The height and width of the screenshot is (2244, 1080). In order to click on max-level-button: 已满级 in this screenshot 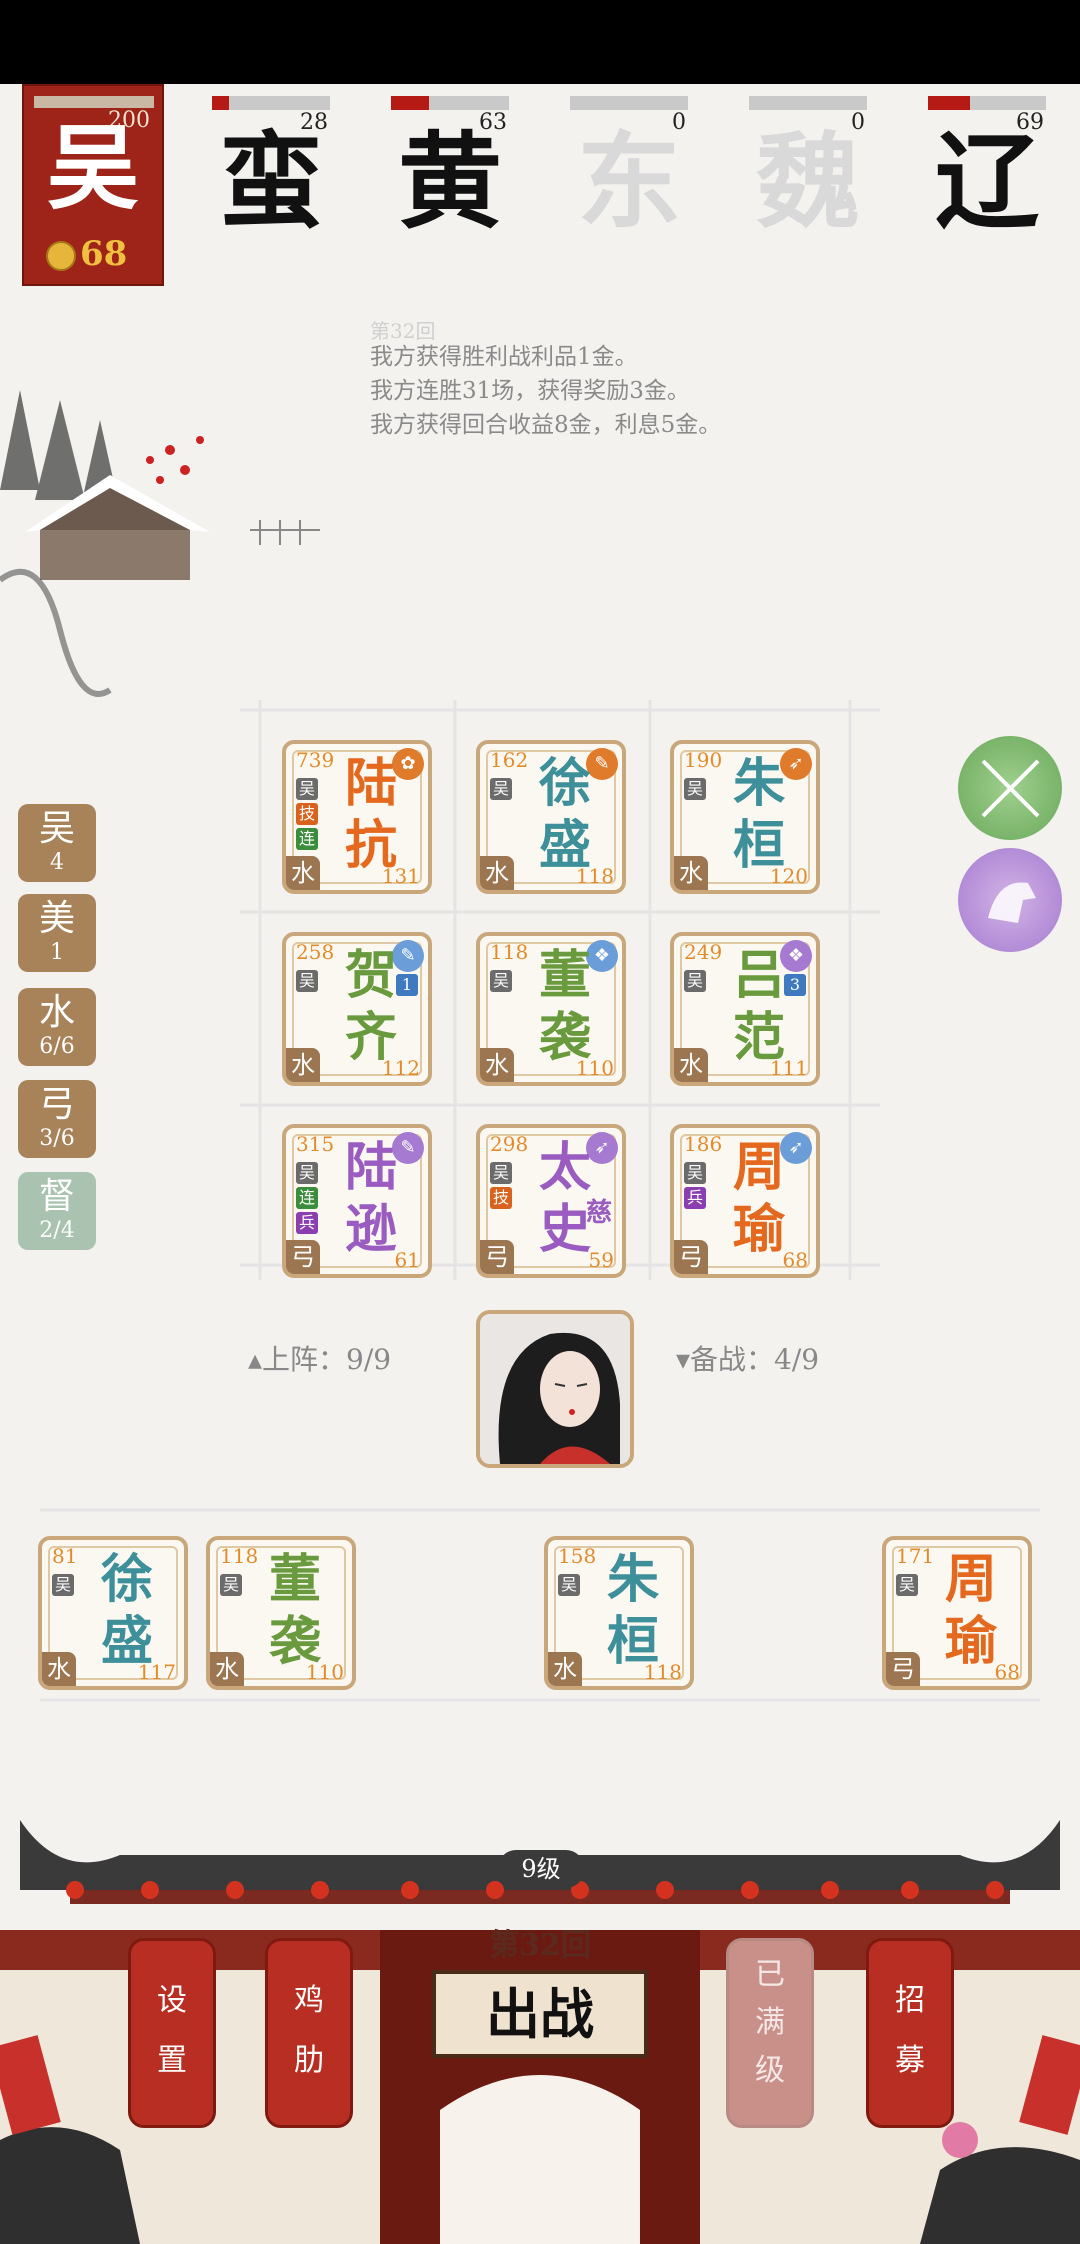, I will do `click(770, 2033)`.